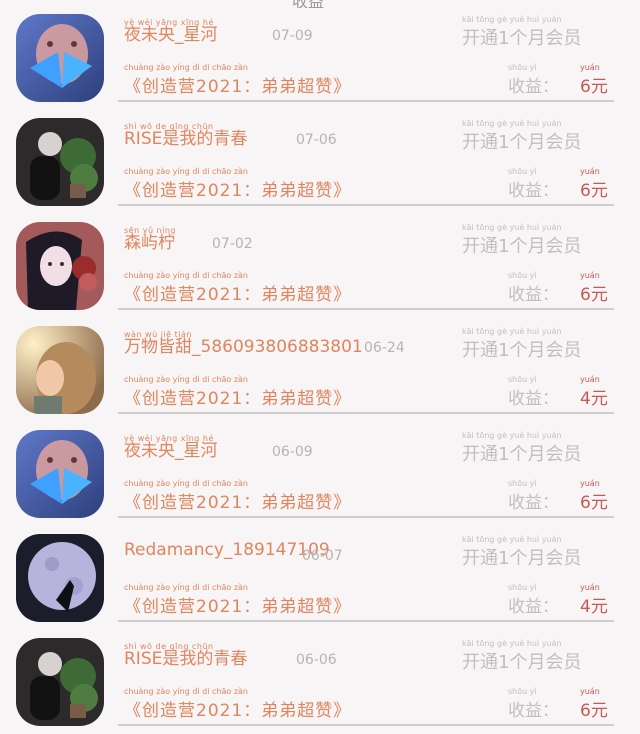  I want to click on date: 06-06, so click(316, 660).